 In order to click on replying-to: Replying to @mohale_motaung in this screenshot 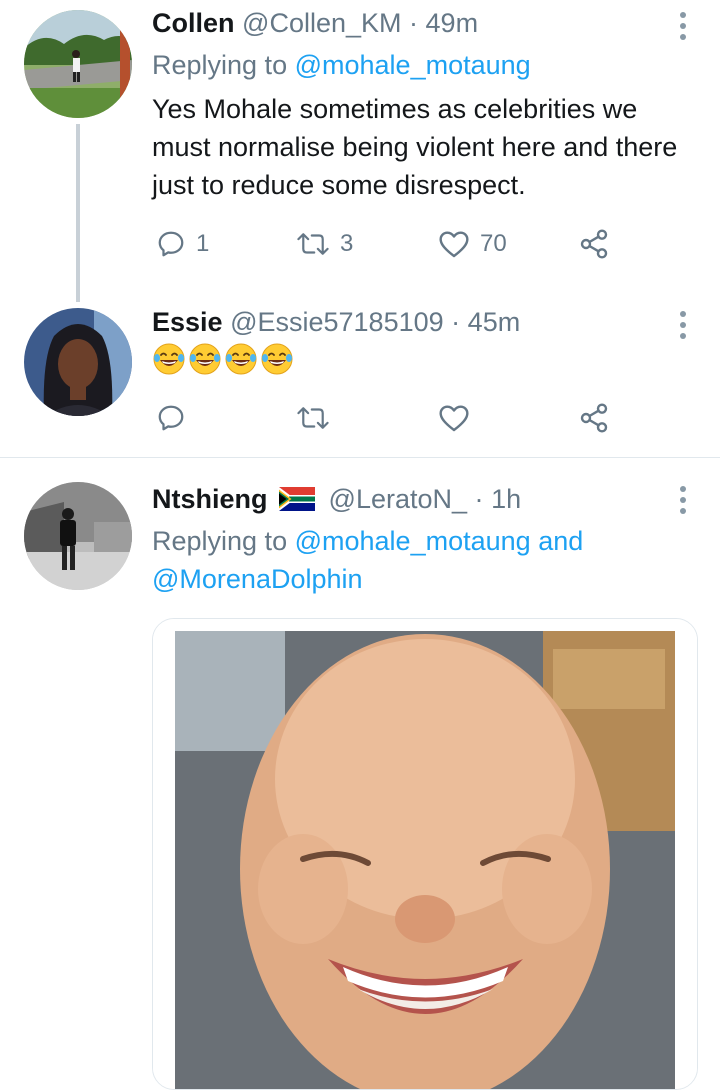, I will do `click(341, 65)`.